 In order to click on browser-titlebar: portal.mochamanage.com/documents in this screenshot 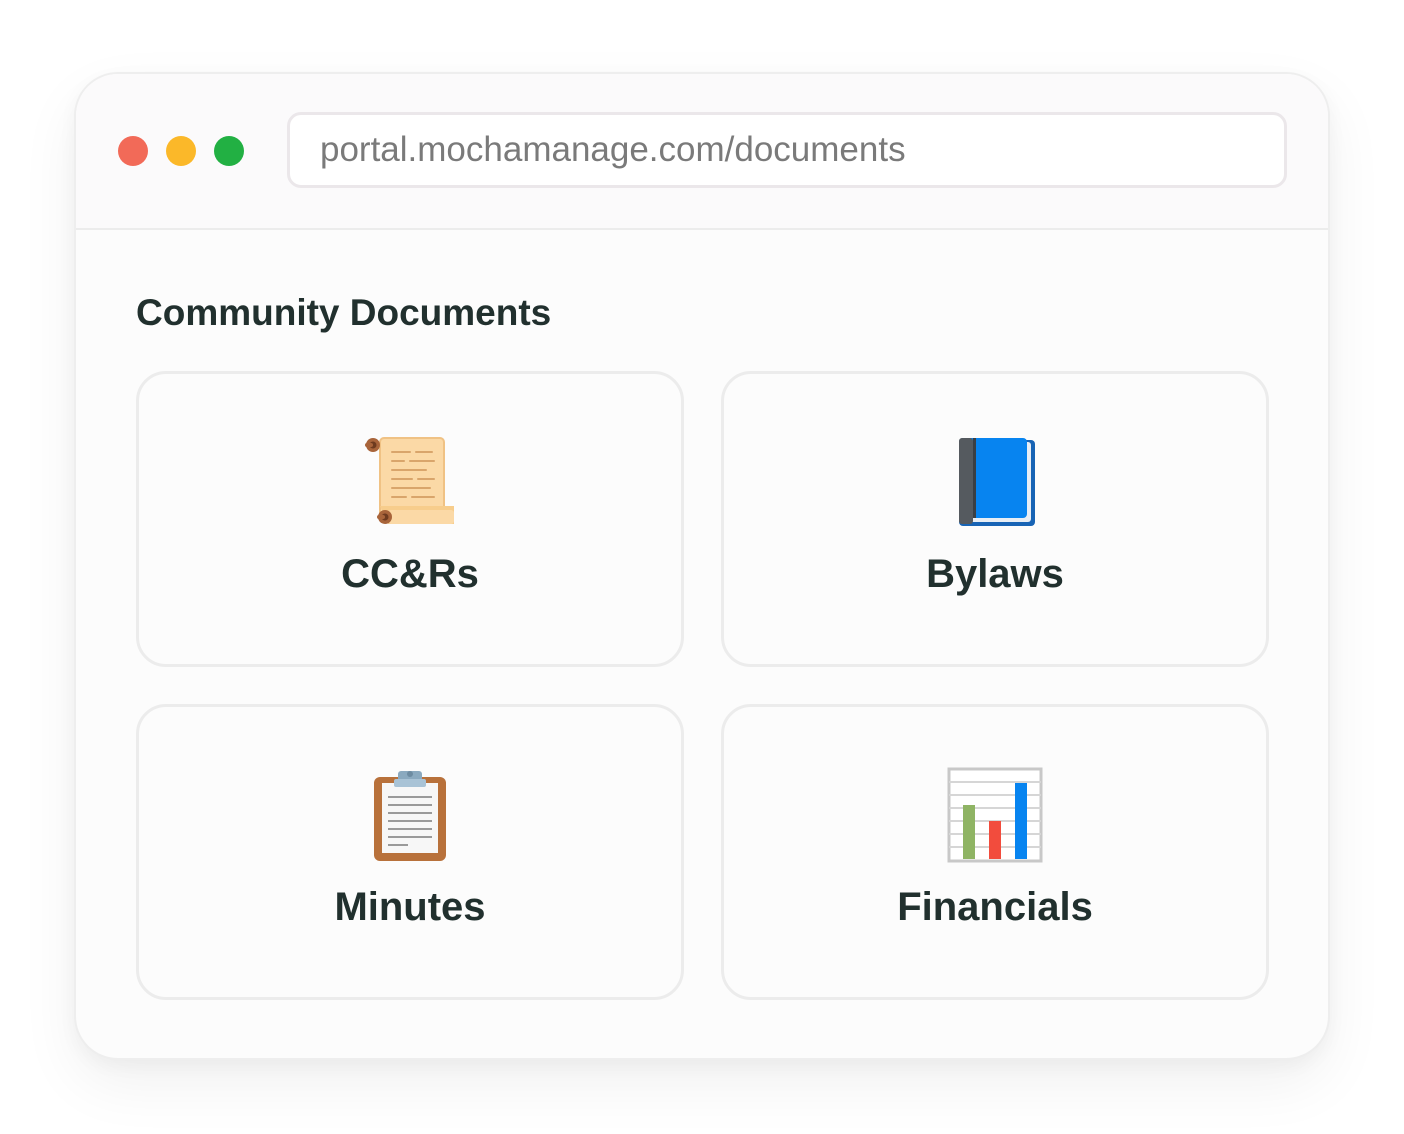, I will do `click(702, 152)`.